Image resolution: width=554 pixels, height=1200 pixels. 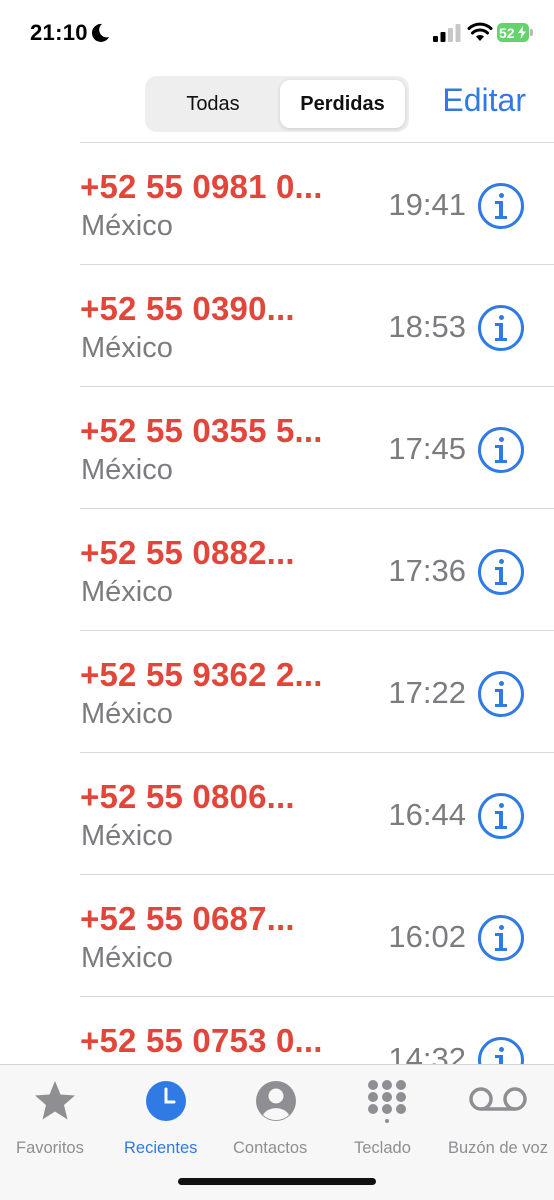 I want to click on call-row: +52 55 9362 2... México 17:22, so click(x=277, y=691).